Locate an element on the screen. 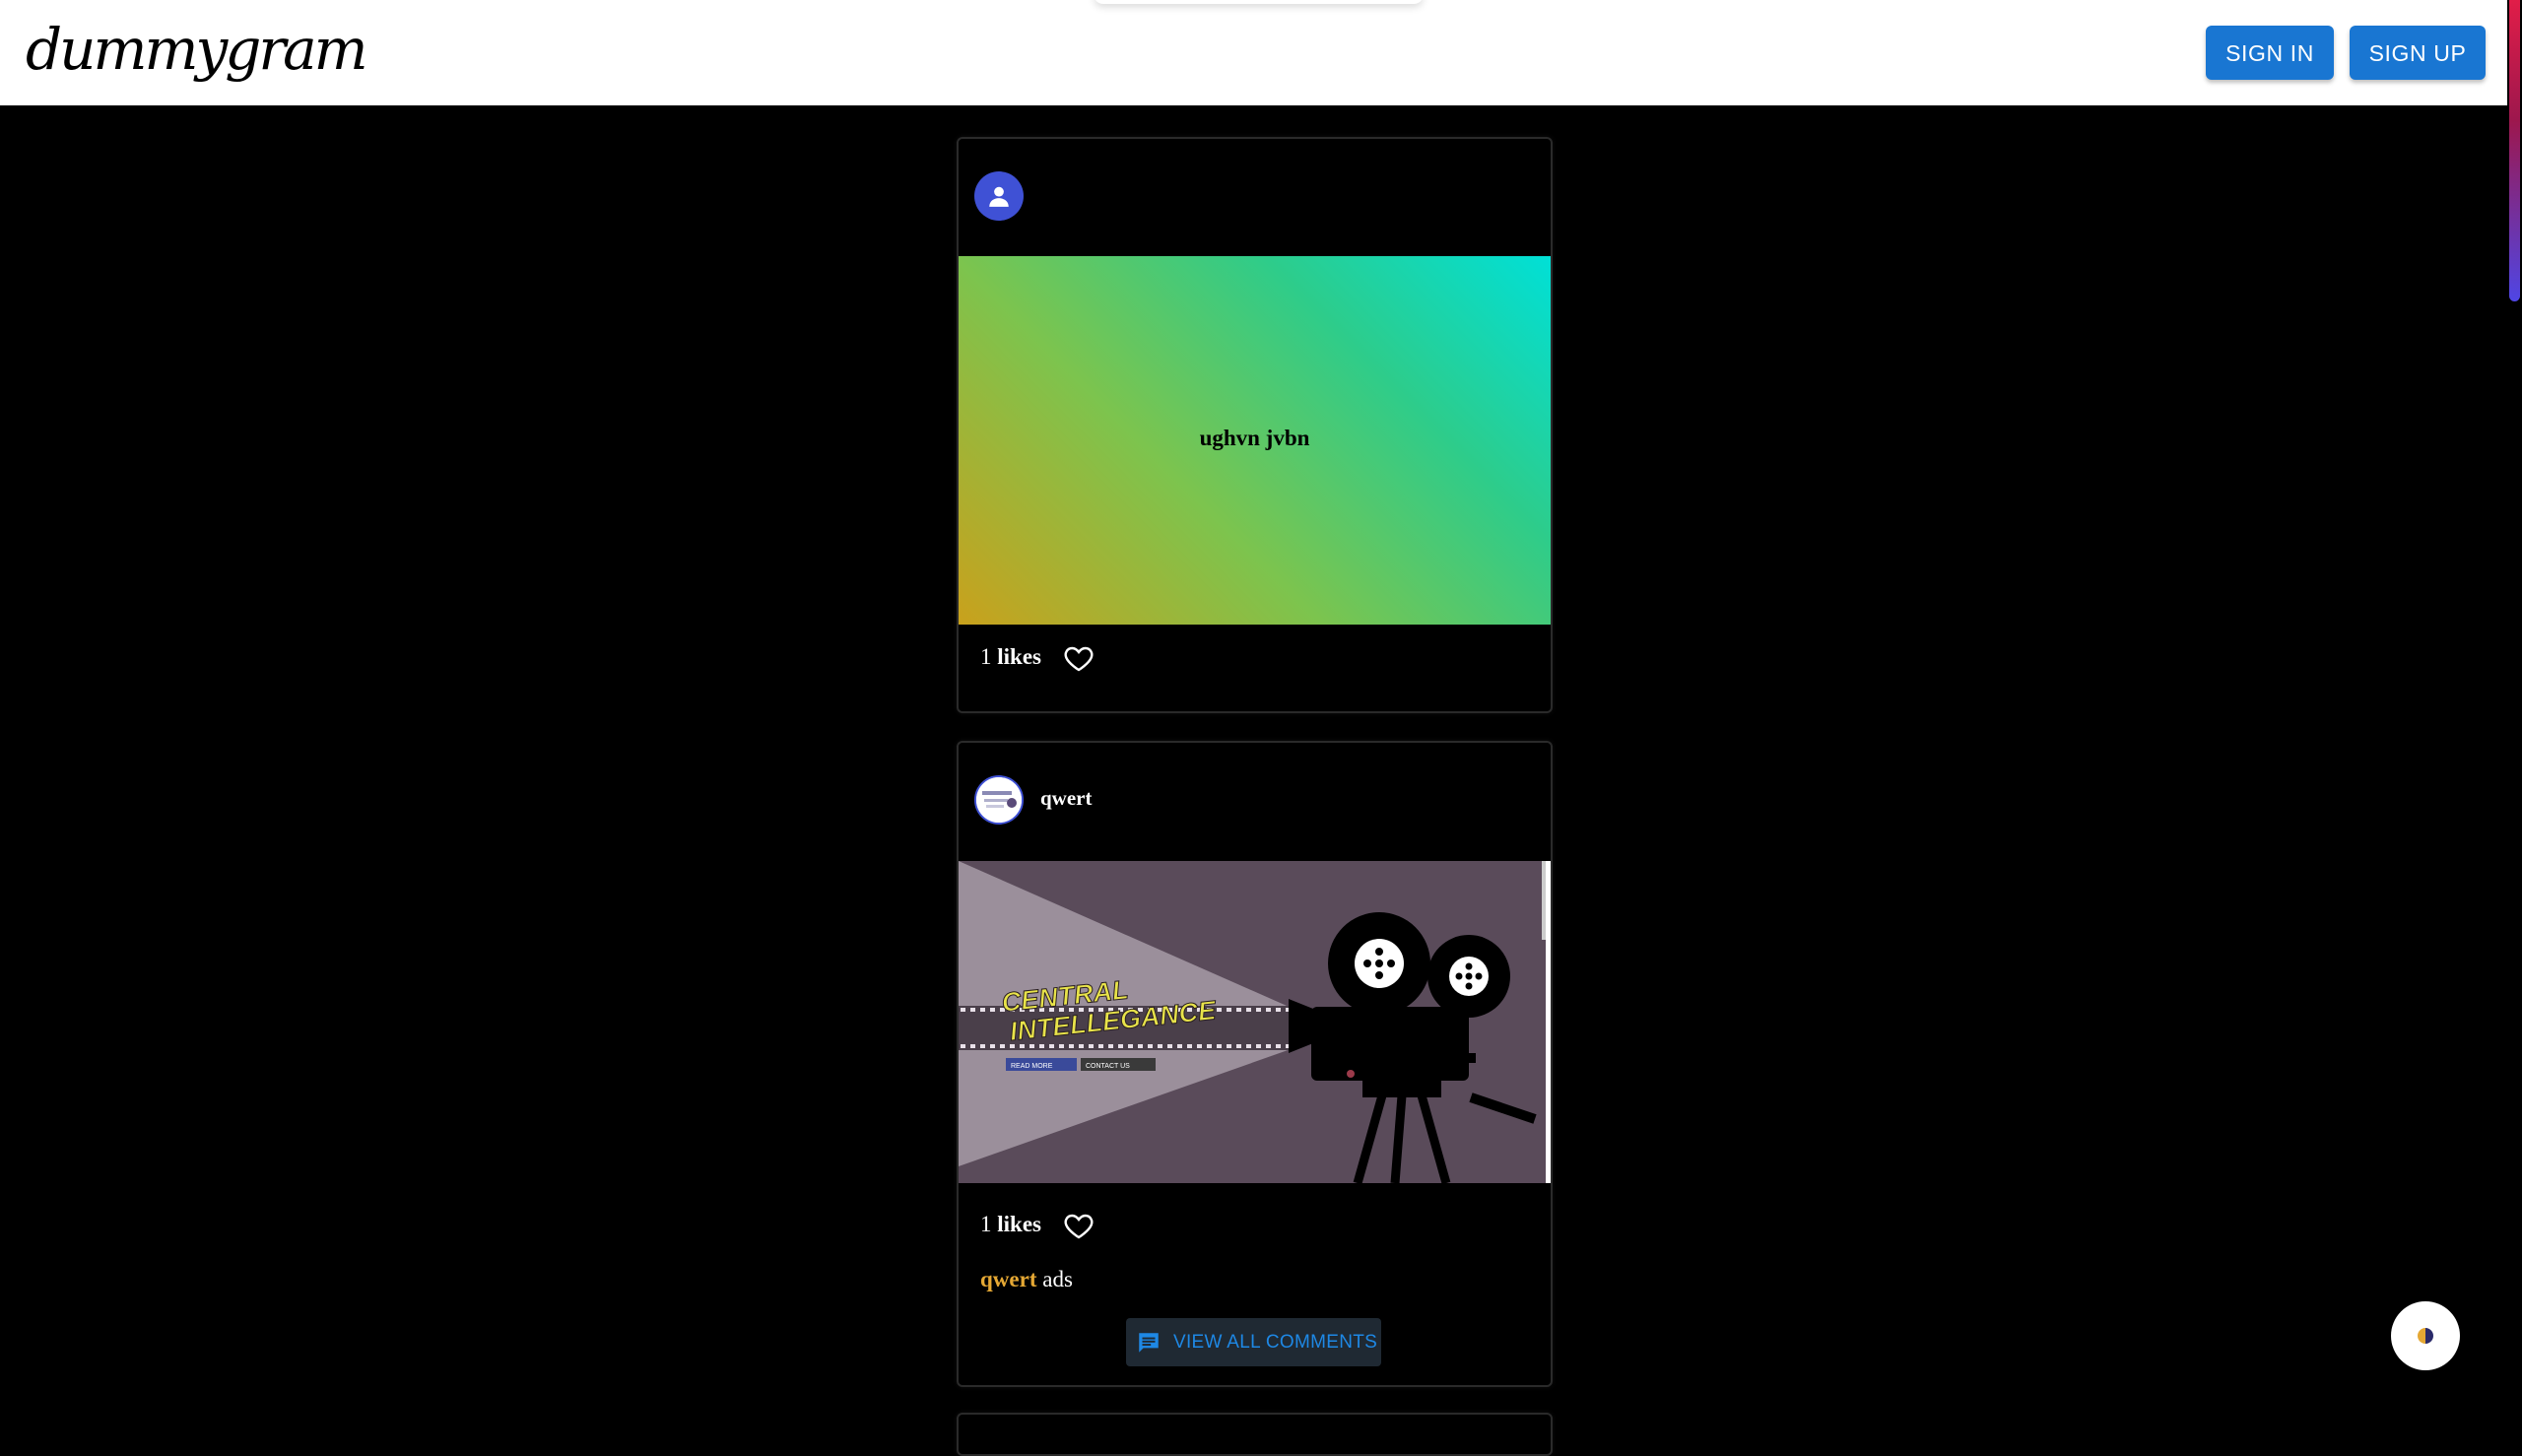  view-all-comments-button: VIEW ALL COMMENTS is located at coordinates (1253, 1342).